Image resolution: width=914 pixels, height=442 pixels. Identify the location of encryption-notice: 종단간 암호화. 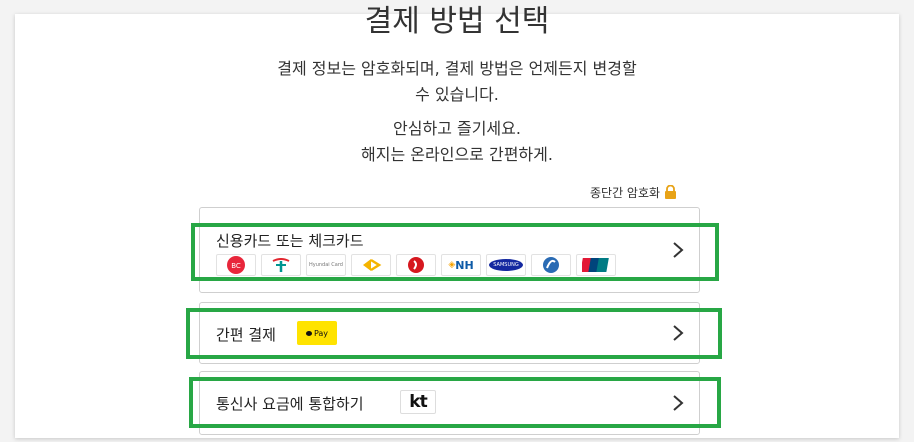
(633, 192).